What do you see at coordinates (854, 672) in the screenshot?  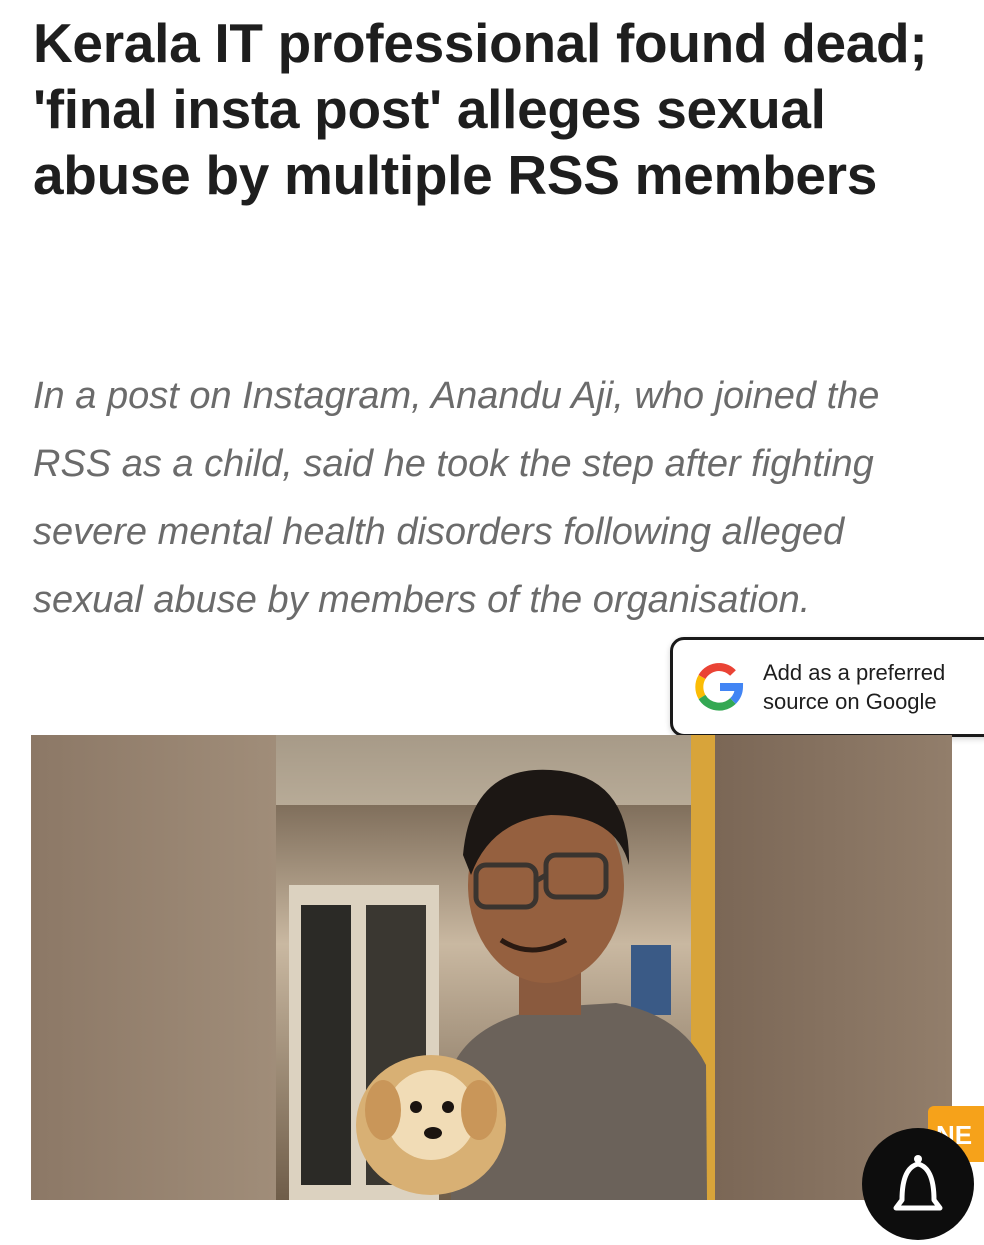 I see `cta-line-1: Add as a preferred` at bounding box center [854, 672].